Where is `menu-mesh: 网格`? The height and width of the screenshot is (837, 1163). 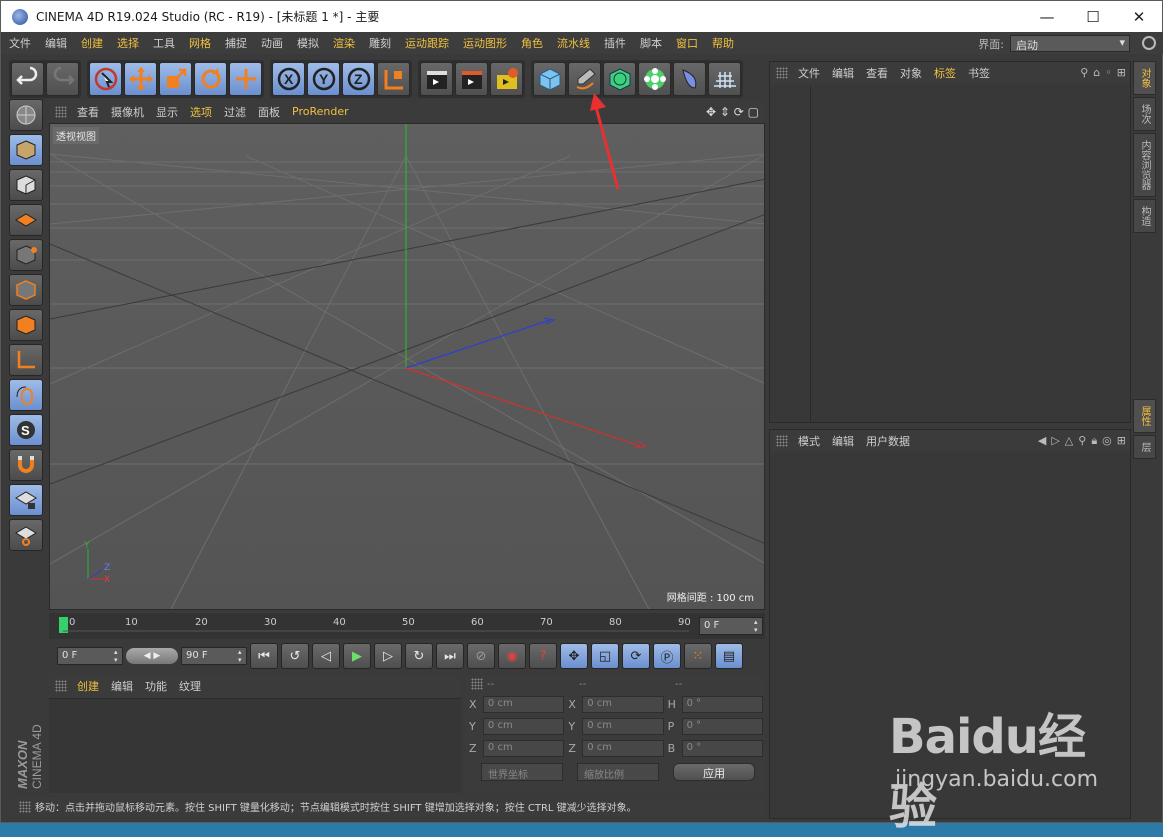
menu-mesh: 网格 is located at coordinates (200, 43).